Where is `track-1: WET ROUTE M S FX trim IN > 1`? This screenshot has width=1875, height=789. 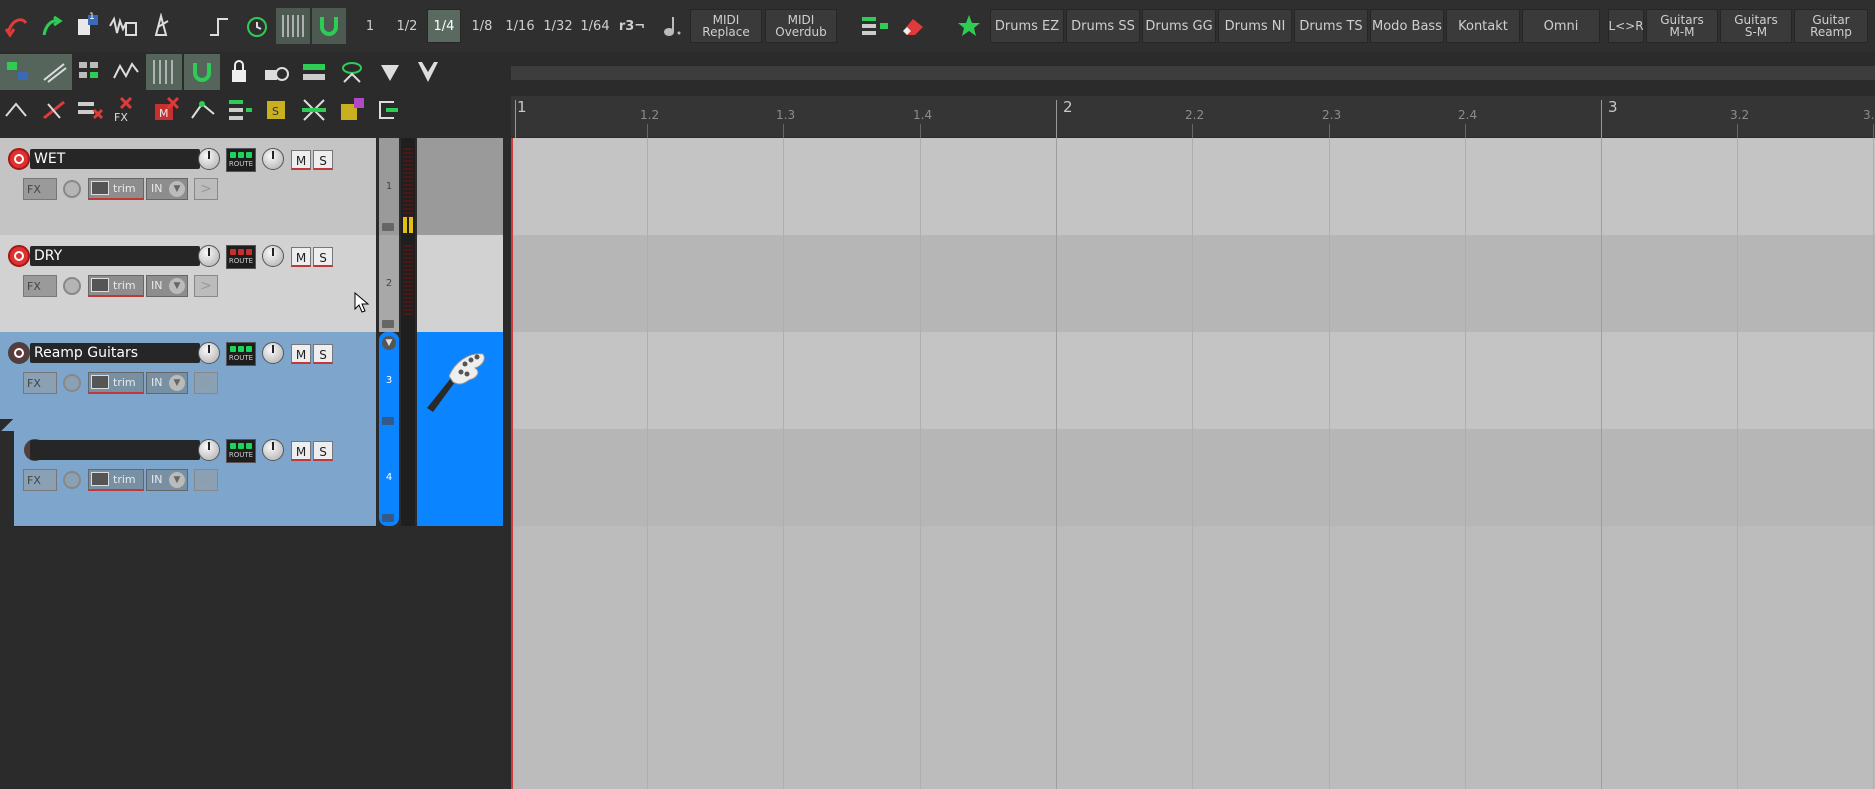
track-1: WET ROUTE M S FX trim IN > 1 is located at coordinates (251, 187).